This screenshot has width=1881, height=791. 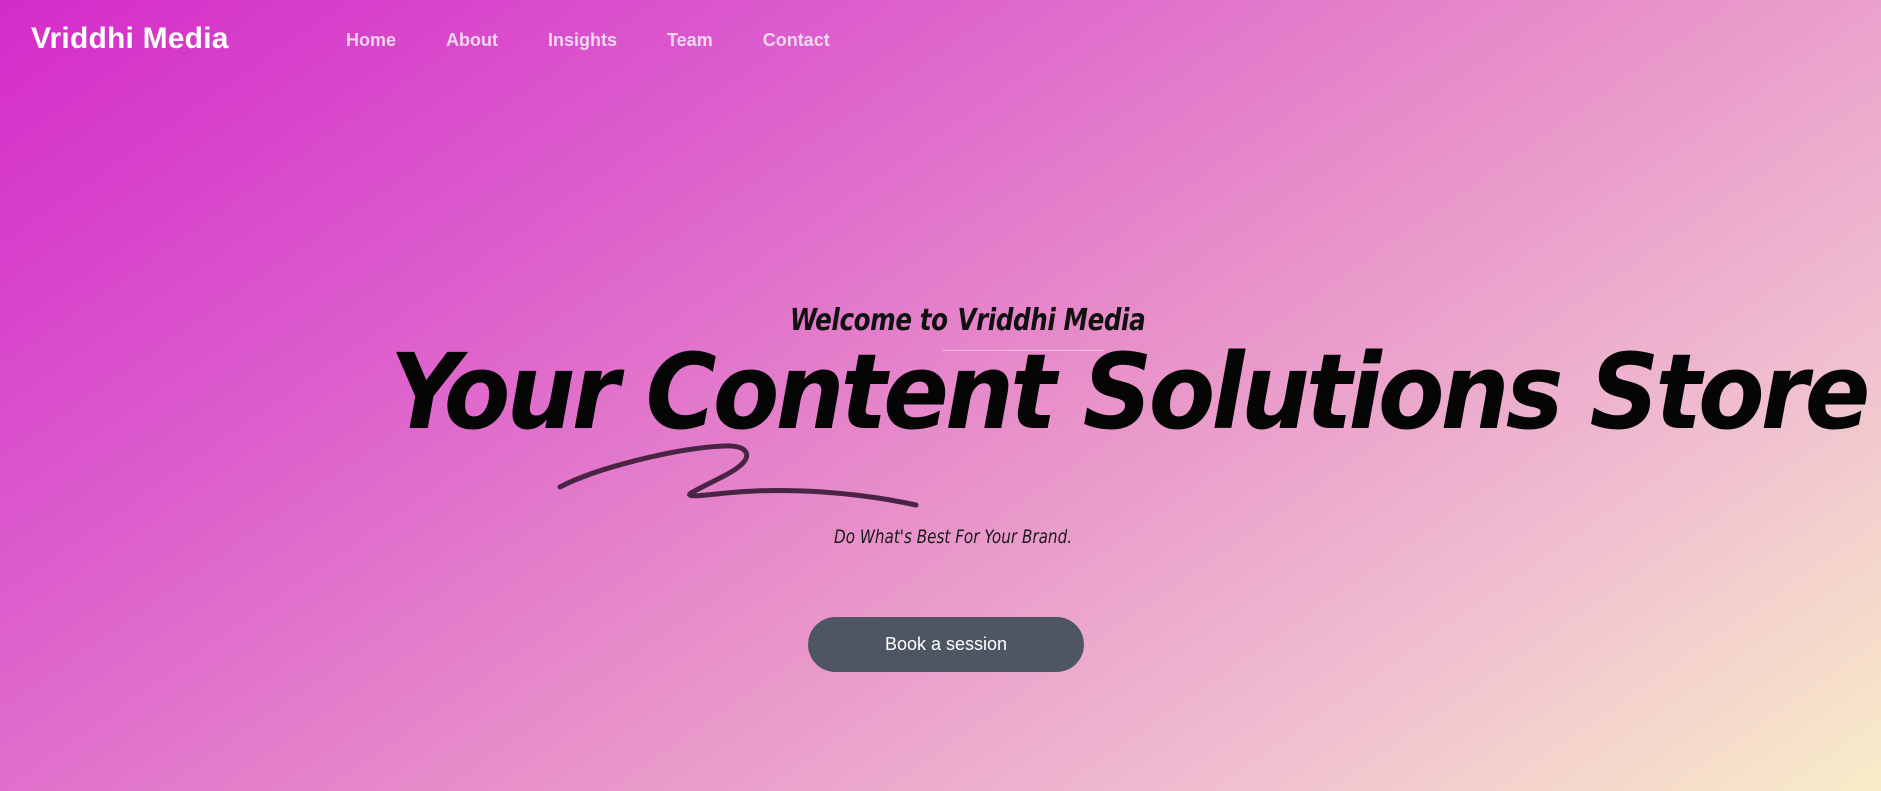 What do you see at coordinates (953, 537) in the screenshot?
I see `hero-tagline: Do What's Best For Your Brand.` at bounding box center [953, 537].